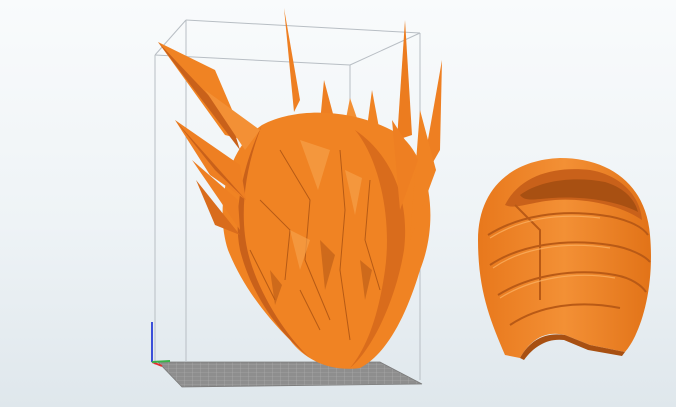 The width and height of the screenshot is (676, 407). I want to click on helmet-shell, so click(564, 259).